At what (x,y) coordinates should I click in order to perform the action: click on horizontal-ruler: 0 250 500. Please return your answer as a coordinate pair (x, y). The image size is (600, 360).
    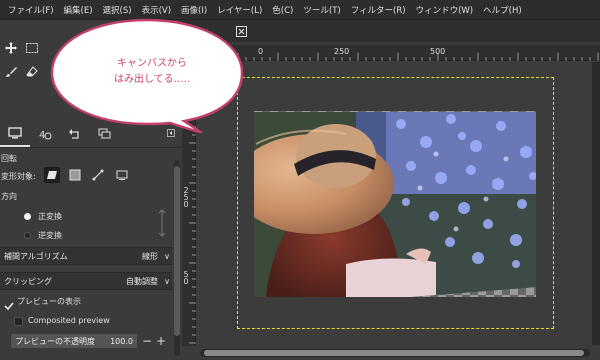
    Looking at the image, I should click on (398, 53).